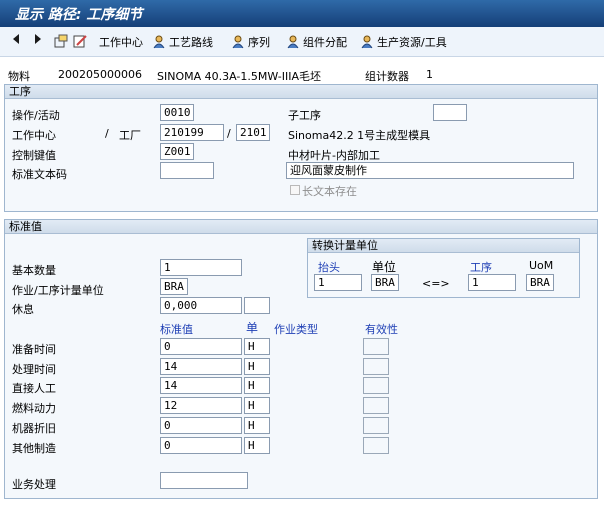 The height and width of the screenshot is (505, 604). What do you see at coordinates (329, 191) in the screenshot?
I see `long-text-exists-label: 长文本存在` at bounding box center [329, 191].